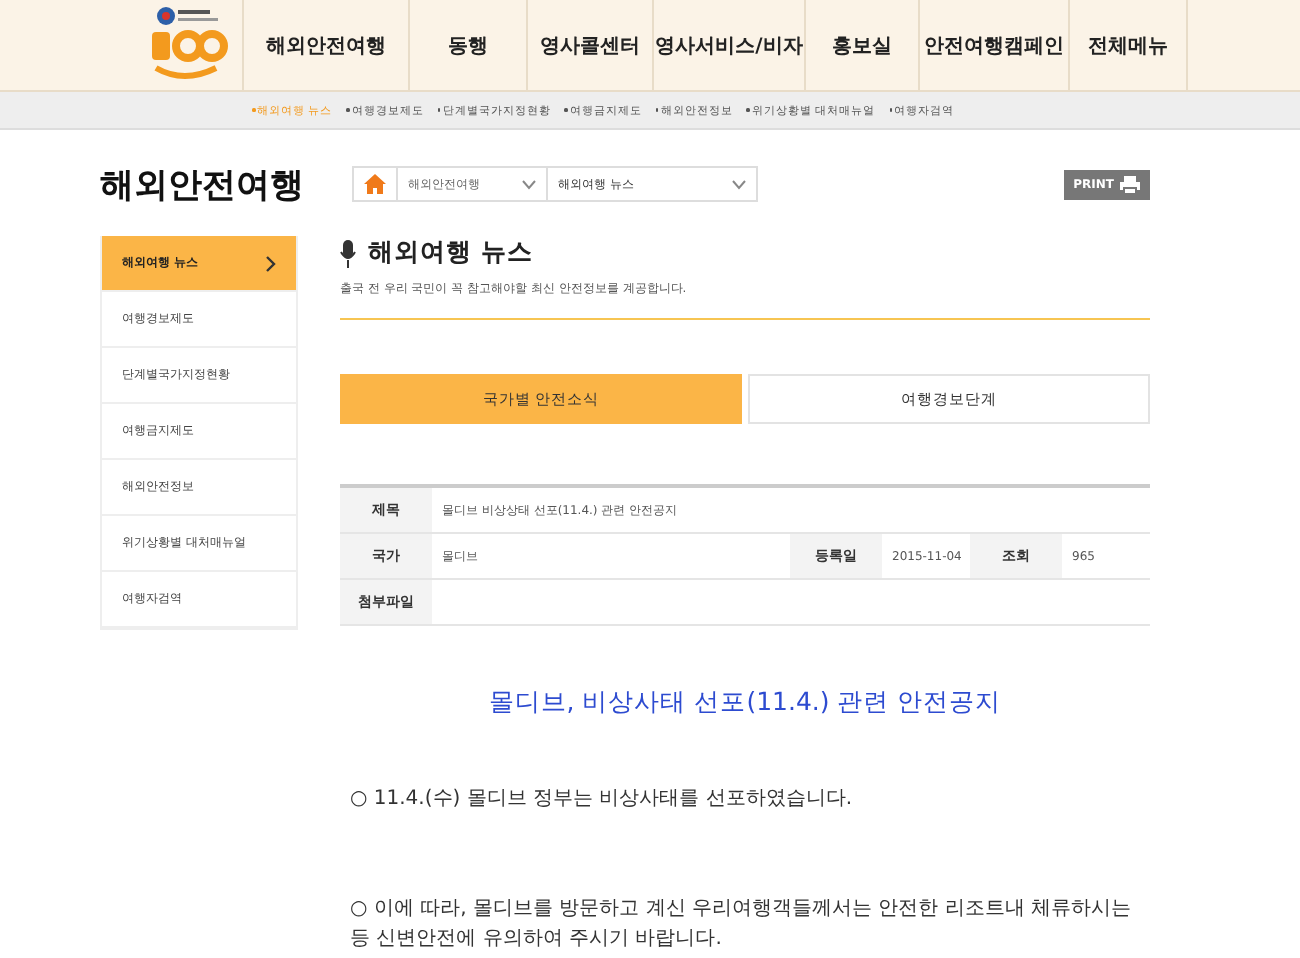 This screenshot has width=1300, height=958. Describe the element at coordinates (1130, 184) in the screenshot. I see `printer-icon` at that location.